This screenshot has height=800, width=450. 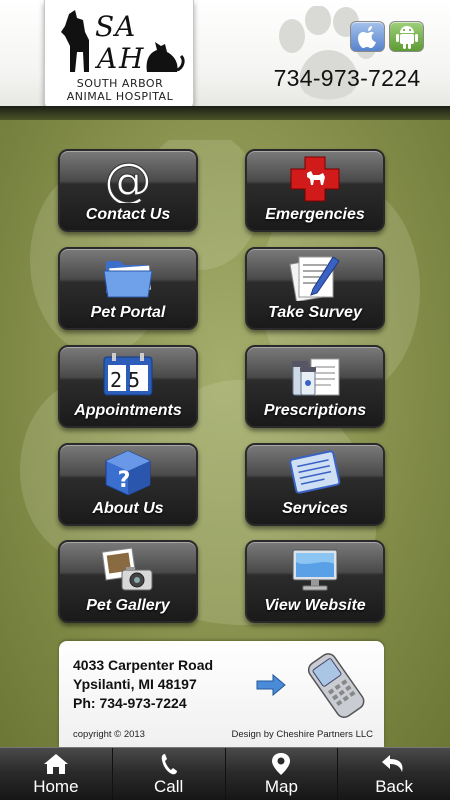 I want to click on tile-label: Contact Us, so click(x=128, y=214).